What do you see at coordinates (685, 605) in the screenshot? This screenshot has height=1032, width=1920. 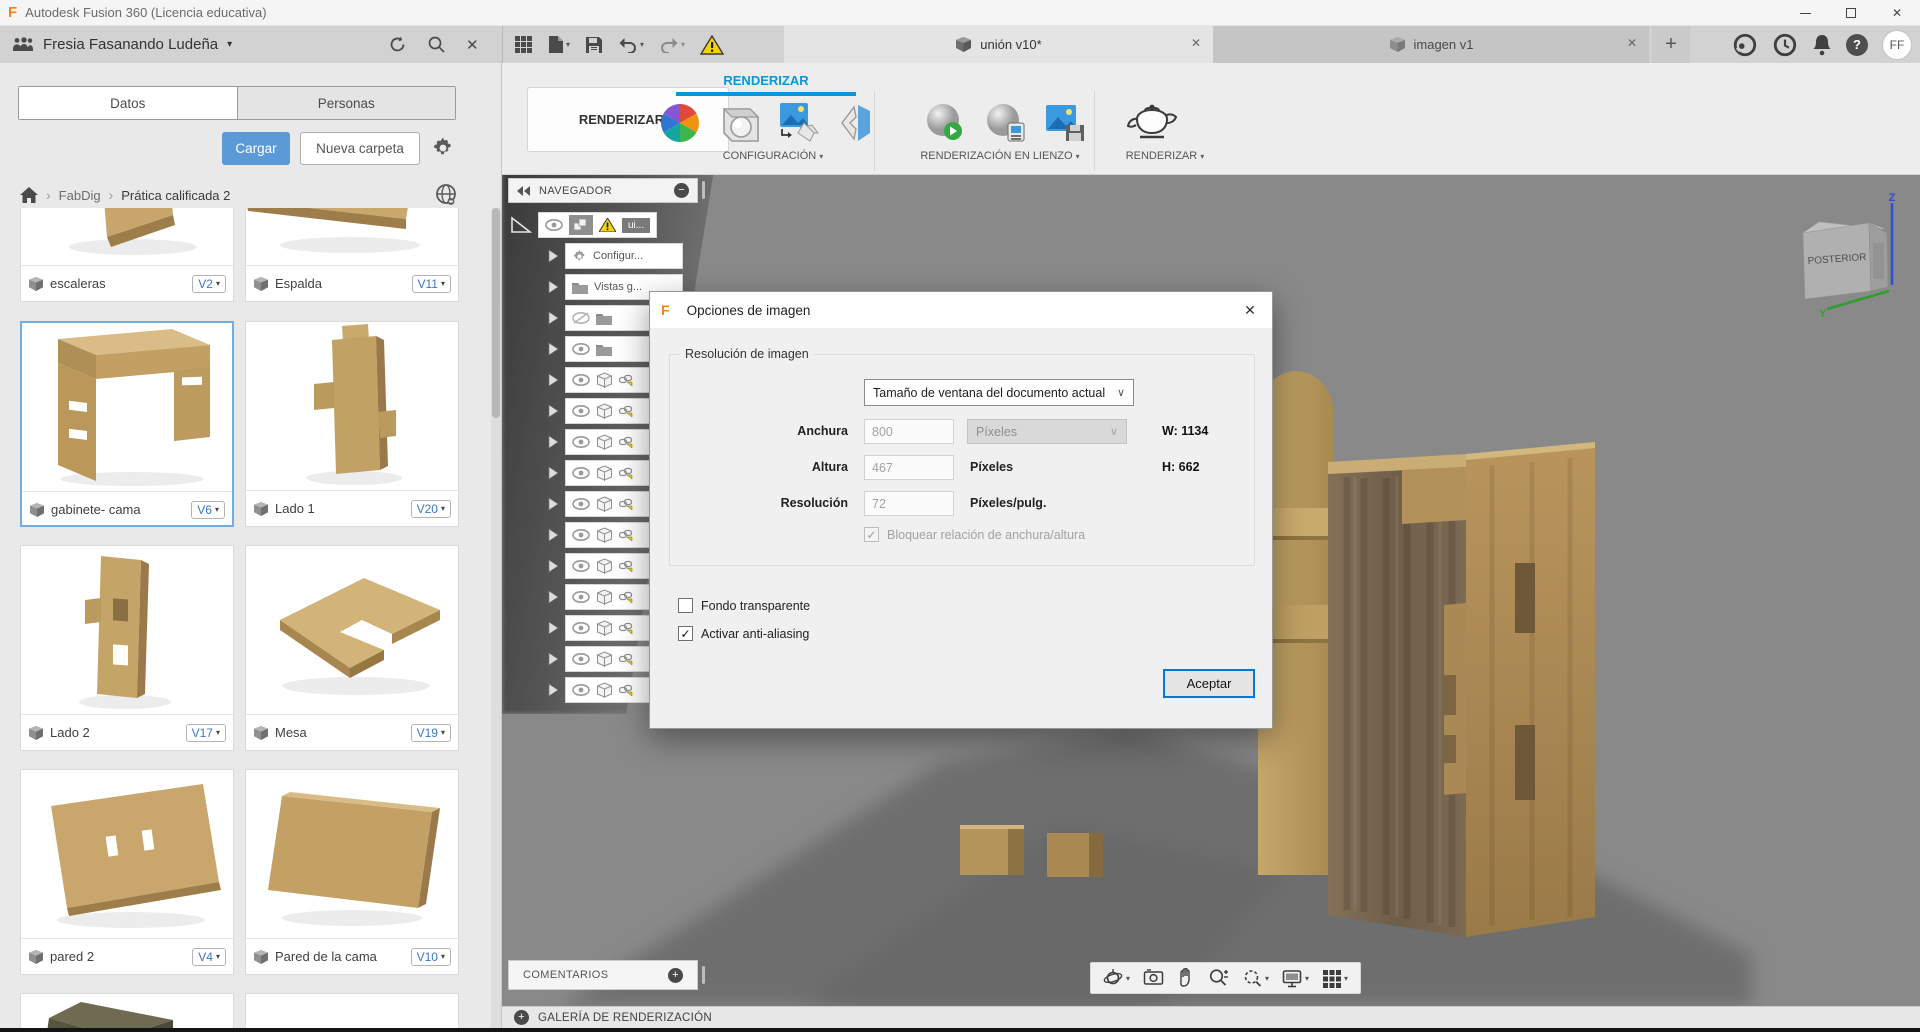 I see `transparent-bg-checkbox: ✓` at bounding box center [685, 605].